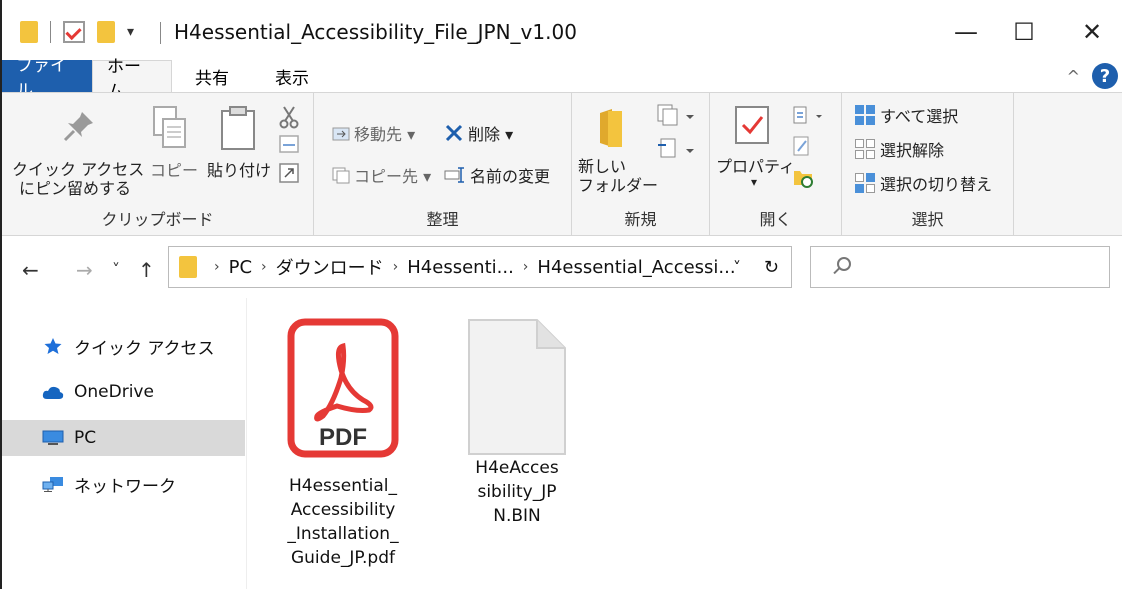 The width and height of the screenshot is (1122, 589). Describe the element at coordinates (676, 115) in the screenshot. I see `new-item-icon` at that location.